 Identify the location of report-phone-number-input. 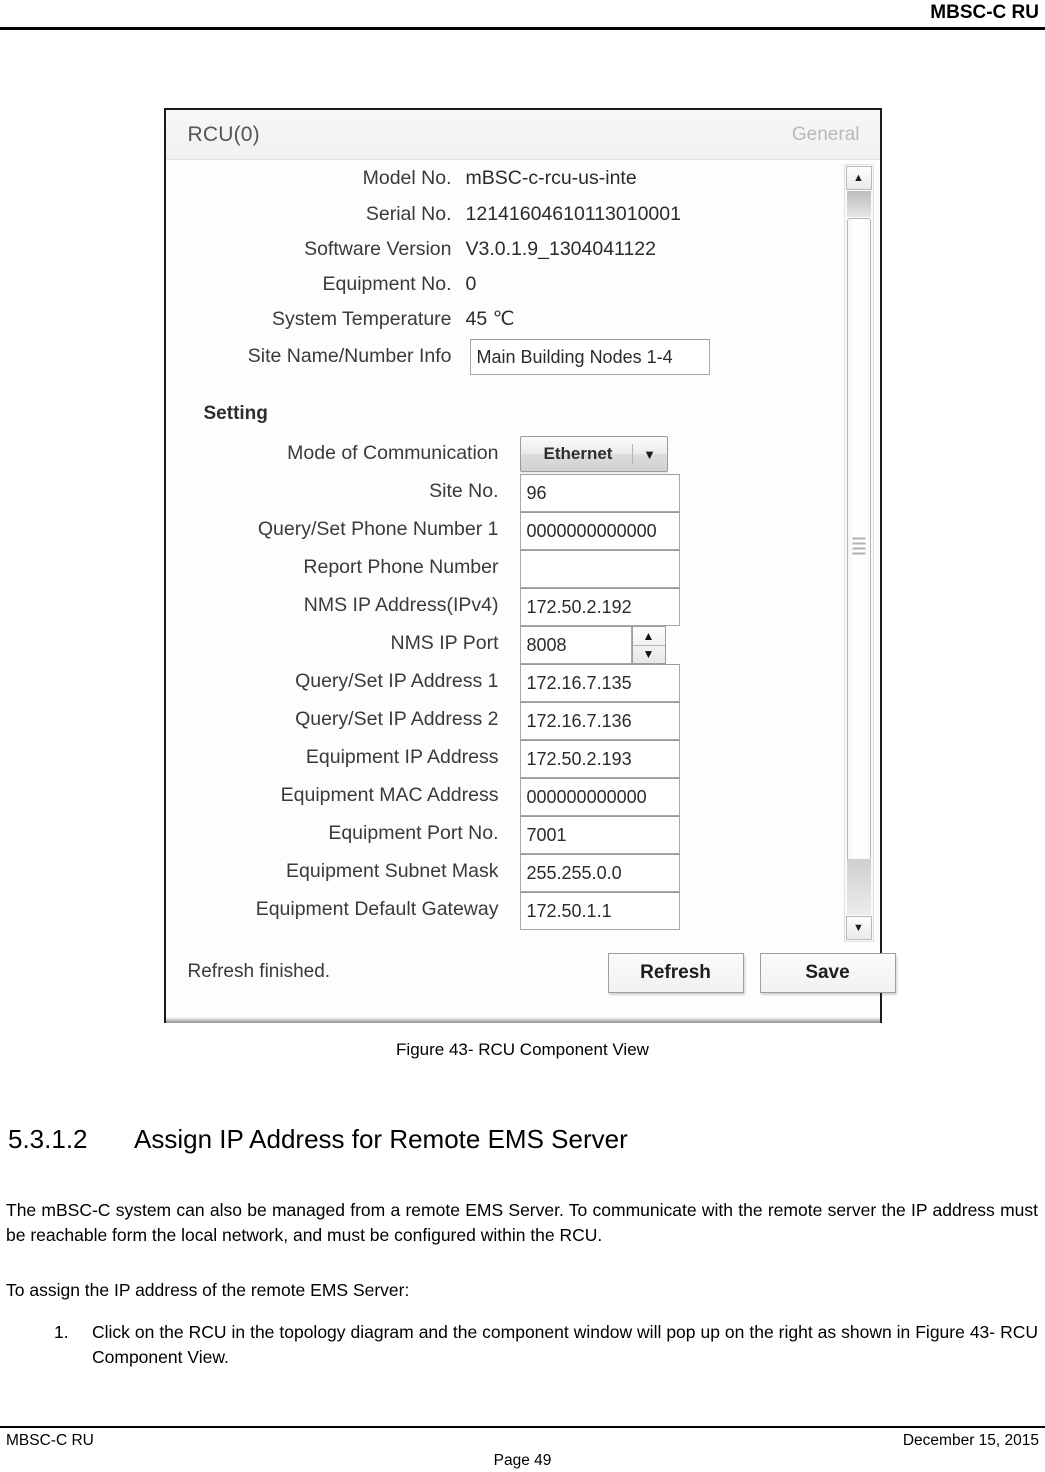
(599, 569).